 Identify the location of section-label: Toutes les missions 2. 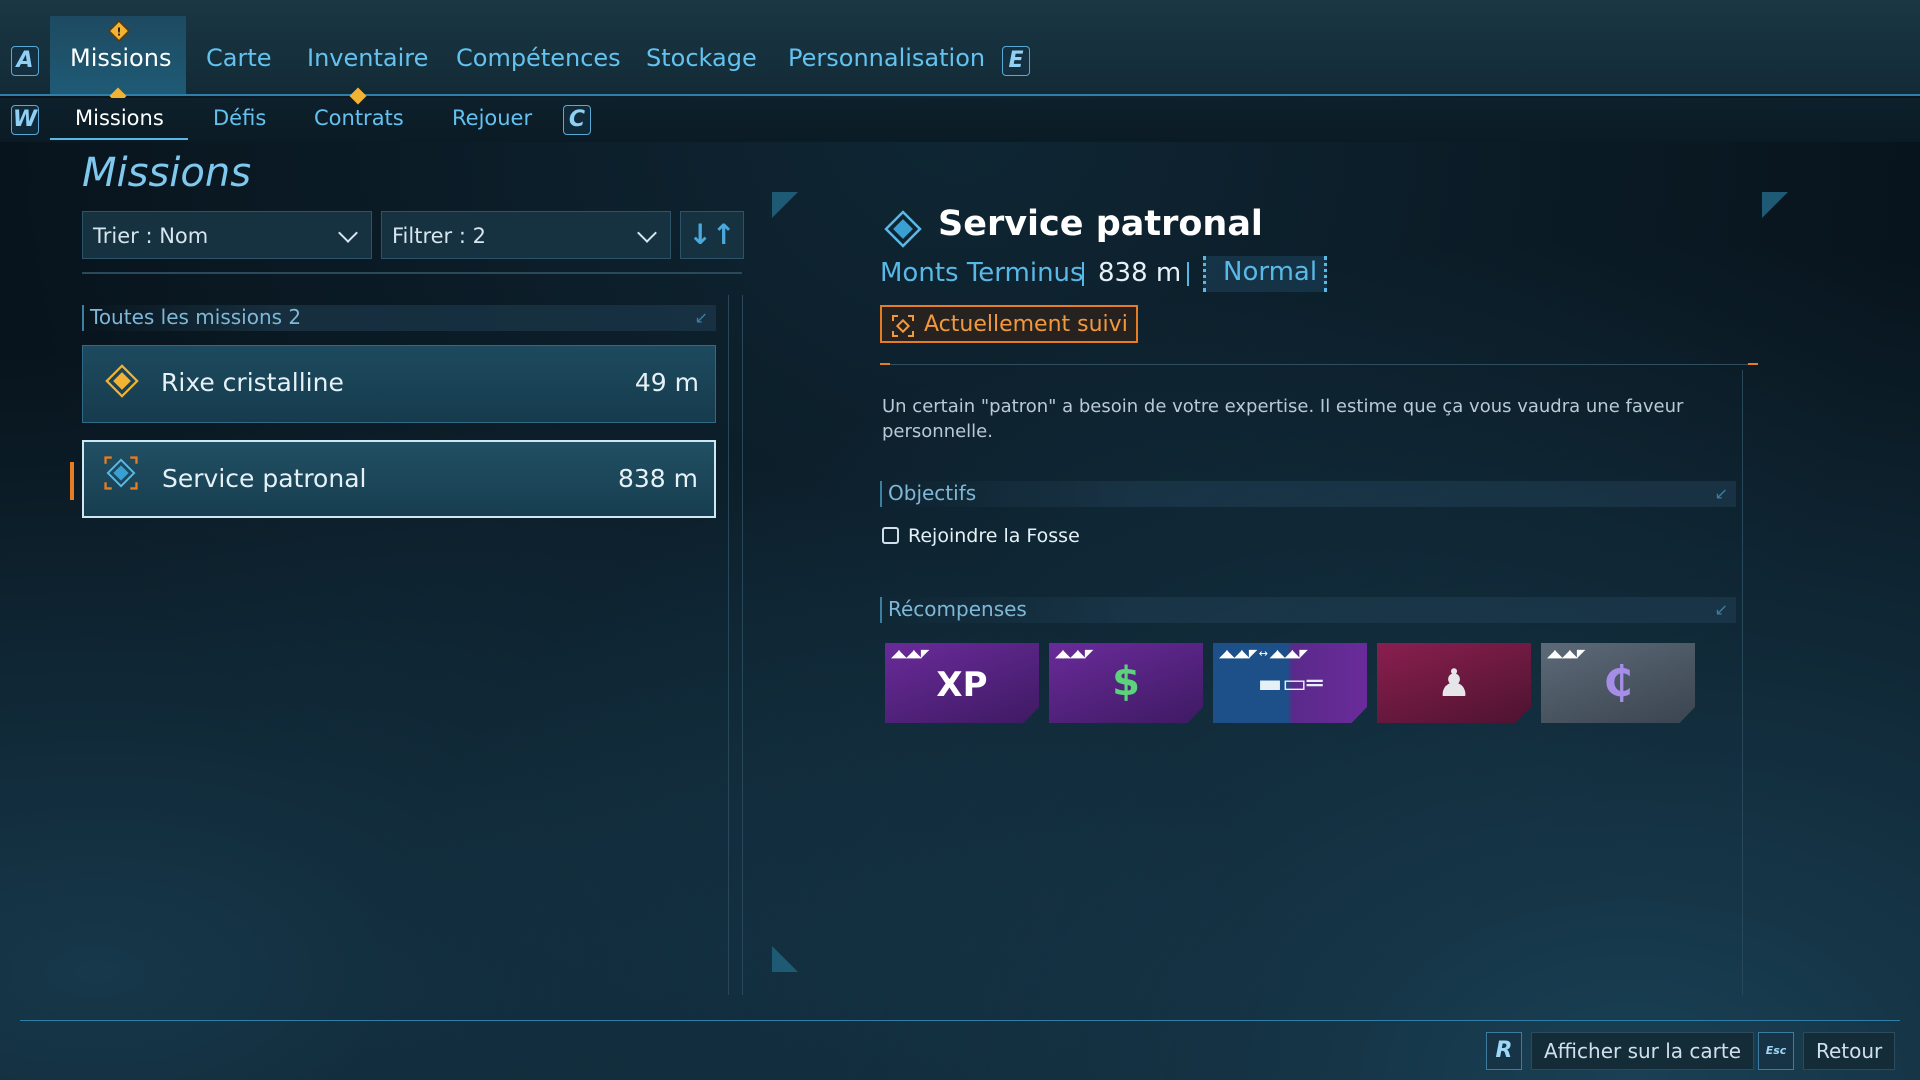
(196, 317).